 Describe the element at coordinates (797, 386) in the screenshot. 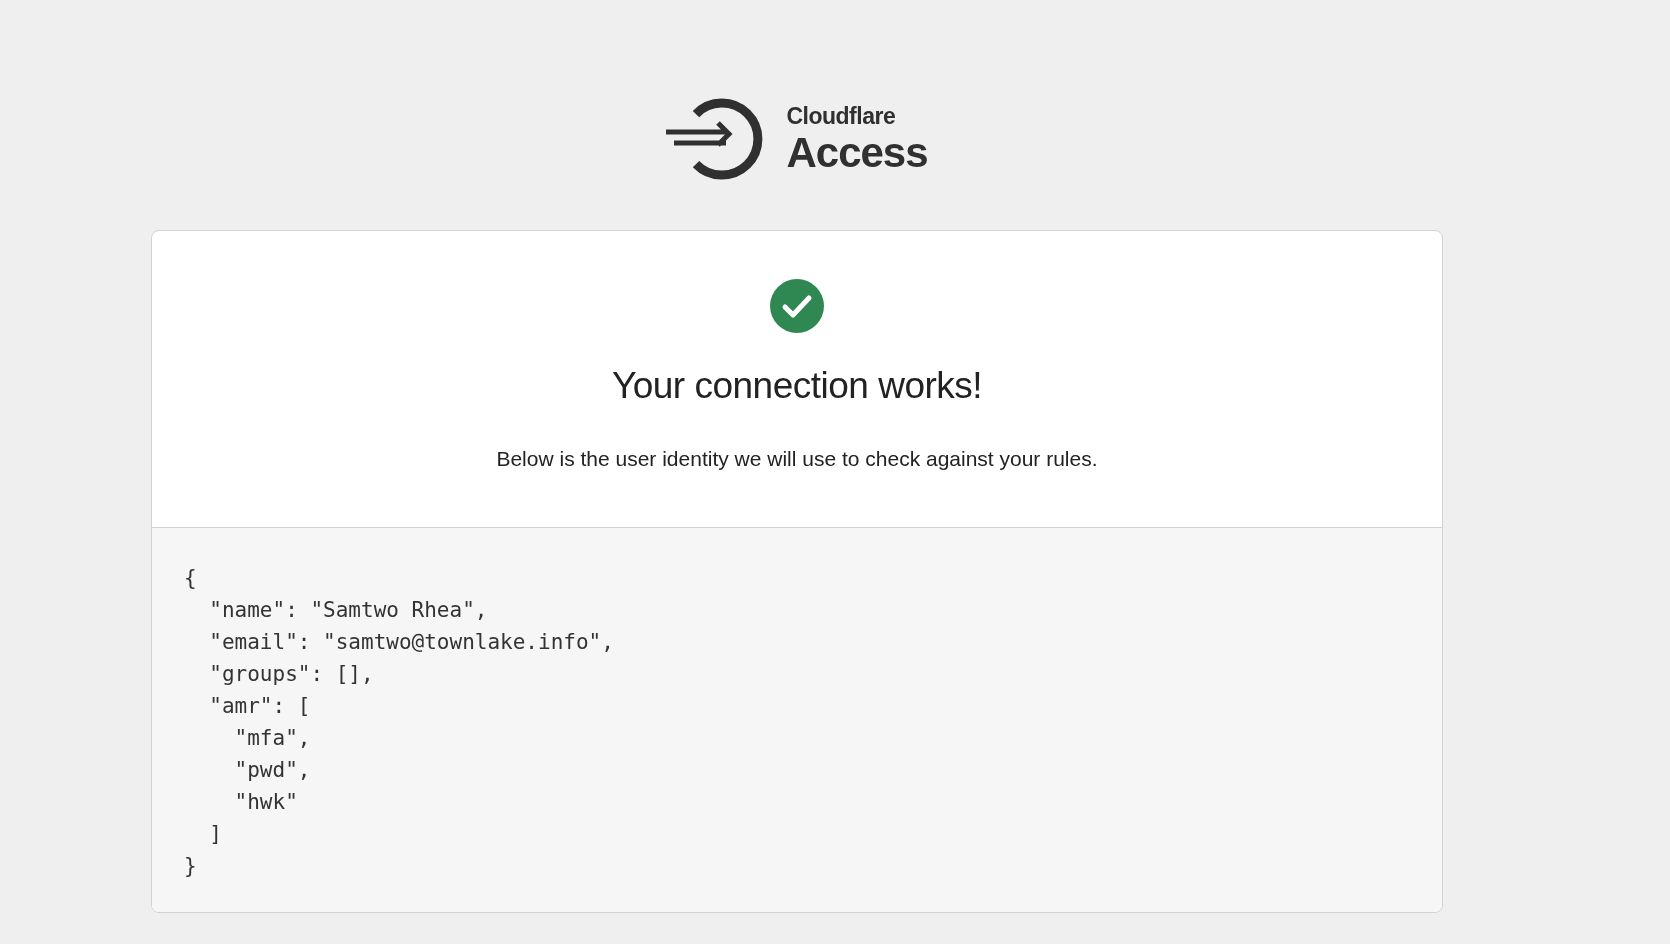

I see `status-title: Your connection works!` at that location.